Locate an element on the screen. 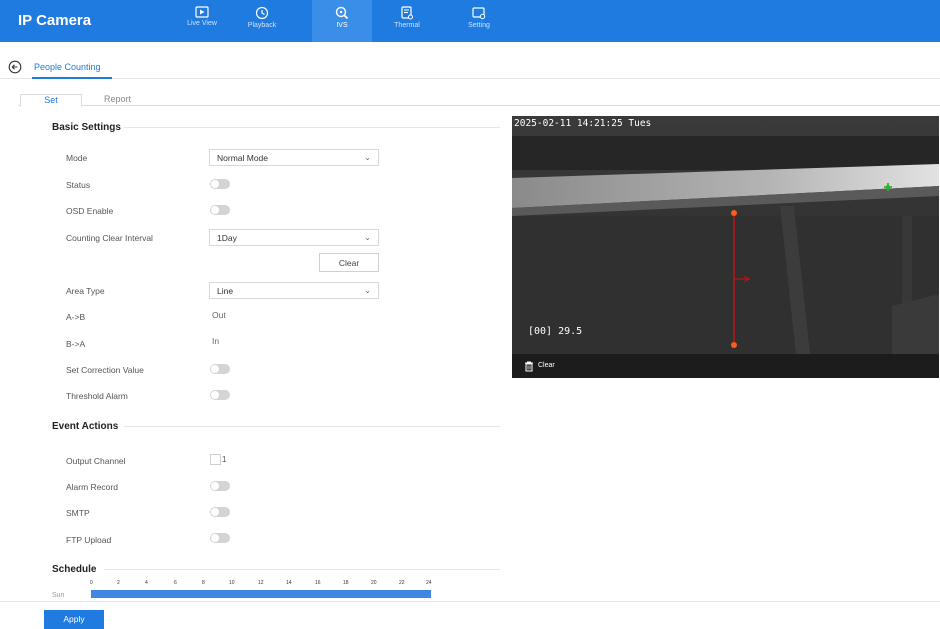  video-clear-label: Clear is located at coordinates (546, 365).